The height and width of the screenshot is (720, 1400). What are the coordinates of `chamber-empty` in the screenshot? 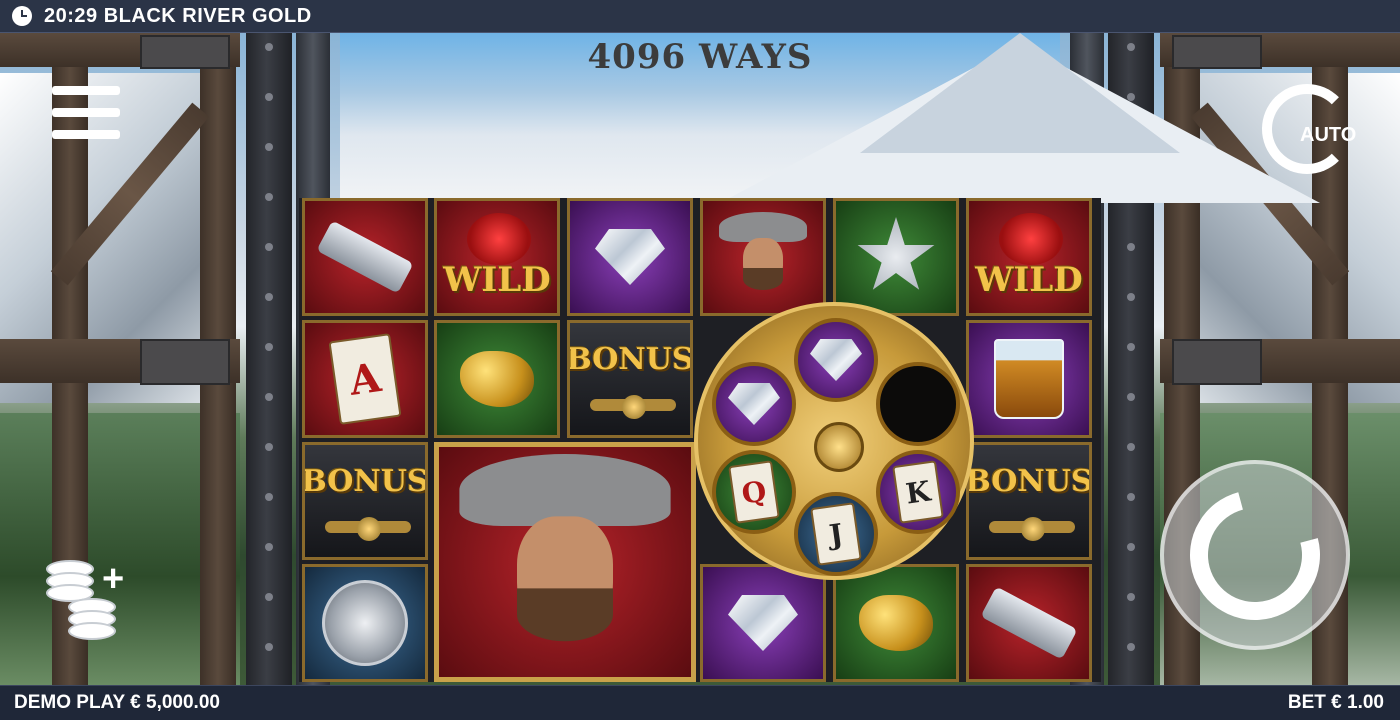 It's located at (918, 404).